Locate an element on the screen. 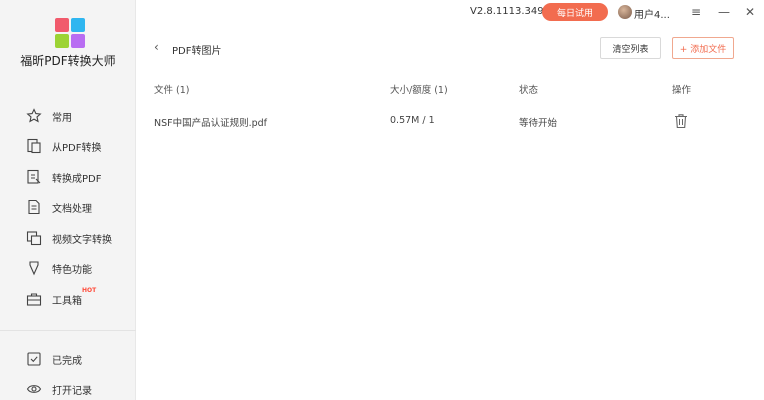  sidebar-item-open-history: 打开记录 is located at coordinates (68, 387).